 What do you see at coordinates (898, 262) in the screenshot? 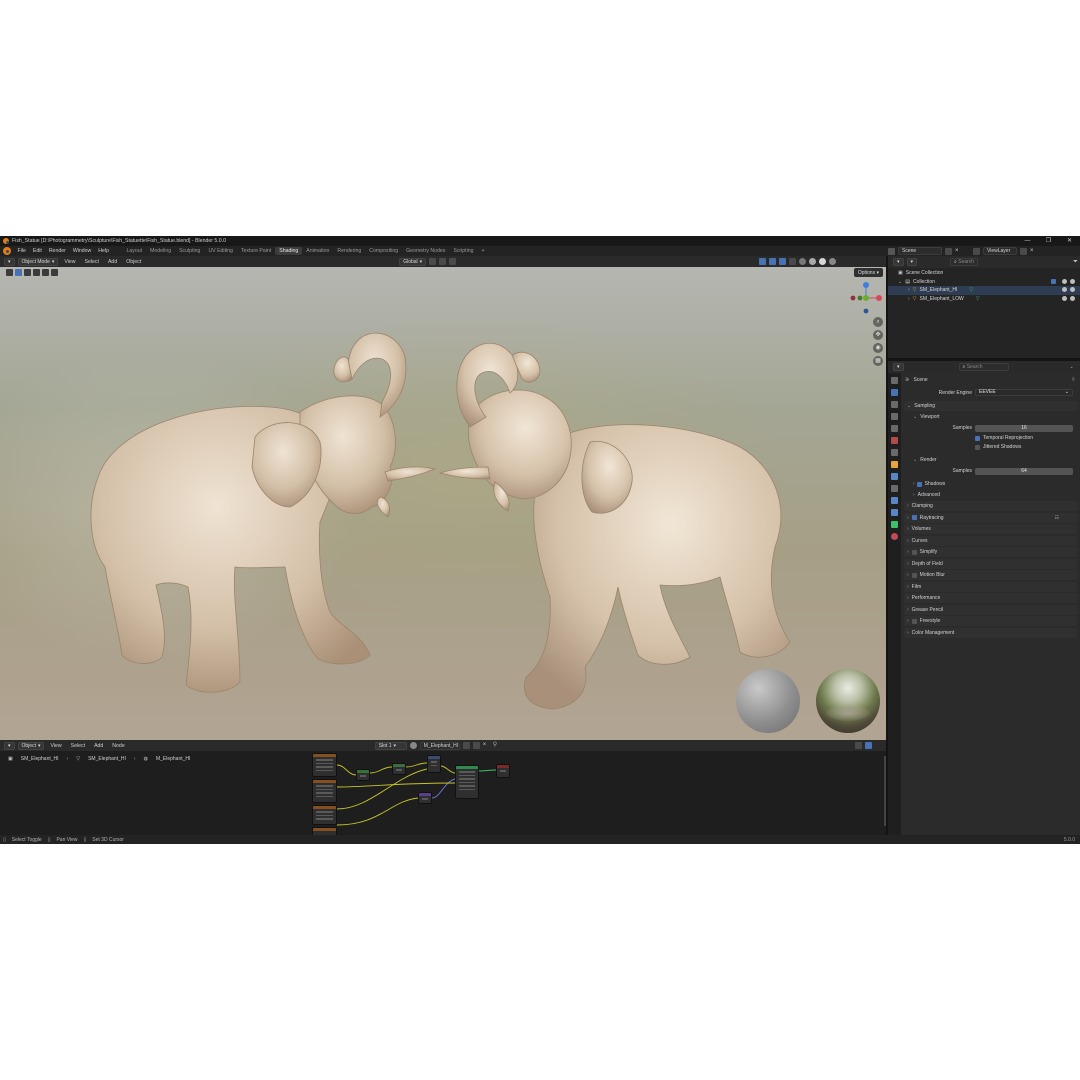
I see `outliner-editor-type-button: ▾` at bounding box center [898, 262].